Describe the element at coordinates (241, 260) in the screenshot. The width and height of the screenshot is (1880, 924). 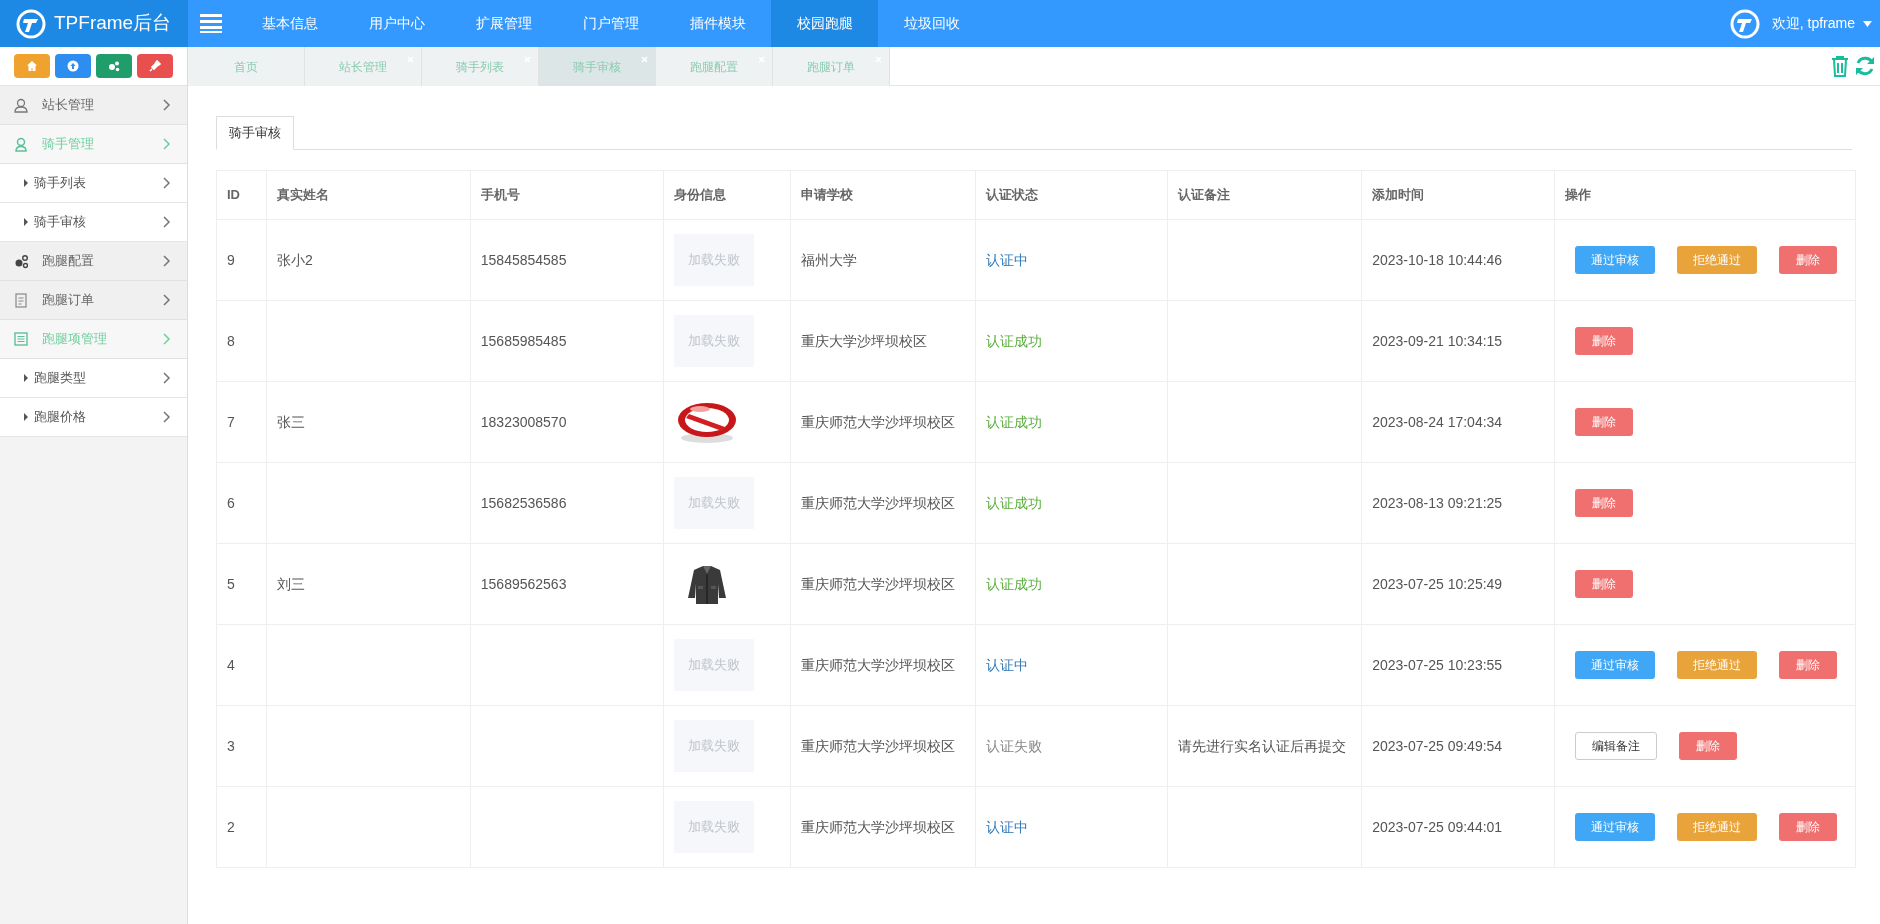
I see `table-cell: 9` at that location.